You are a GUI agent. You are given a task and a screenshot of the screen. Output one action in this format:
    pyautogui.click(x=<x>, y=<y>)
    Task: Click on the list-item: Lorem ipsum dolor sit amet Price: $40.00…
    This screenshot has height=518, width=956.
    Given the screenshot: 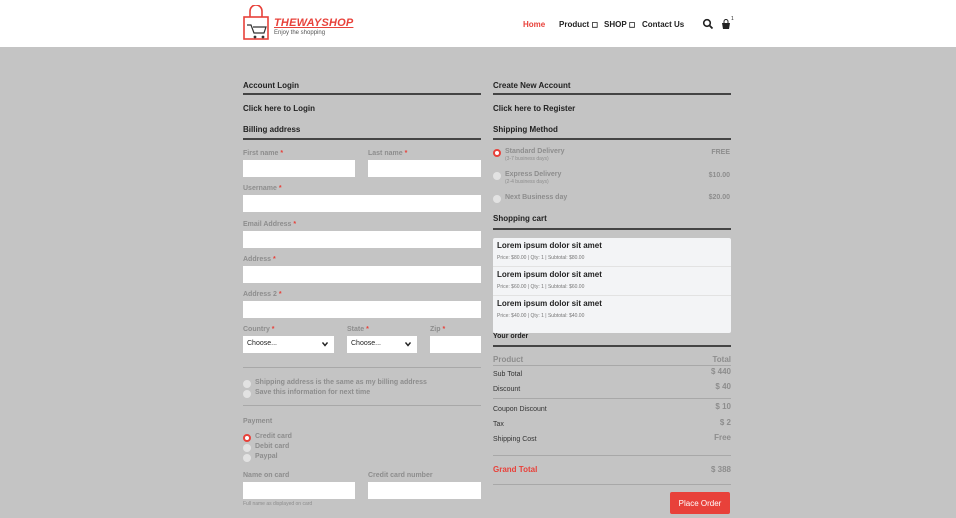 What is the action you would take?
    pyautogui.click(x=612, y=310)
    